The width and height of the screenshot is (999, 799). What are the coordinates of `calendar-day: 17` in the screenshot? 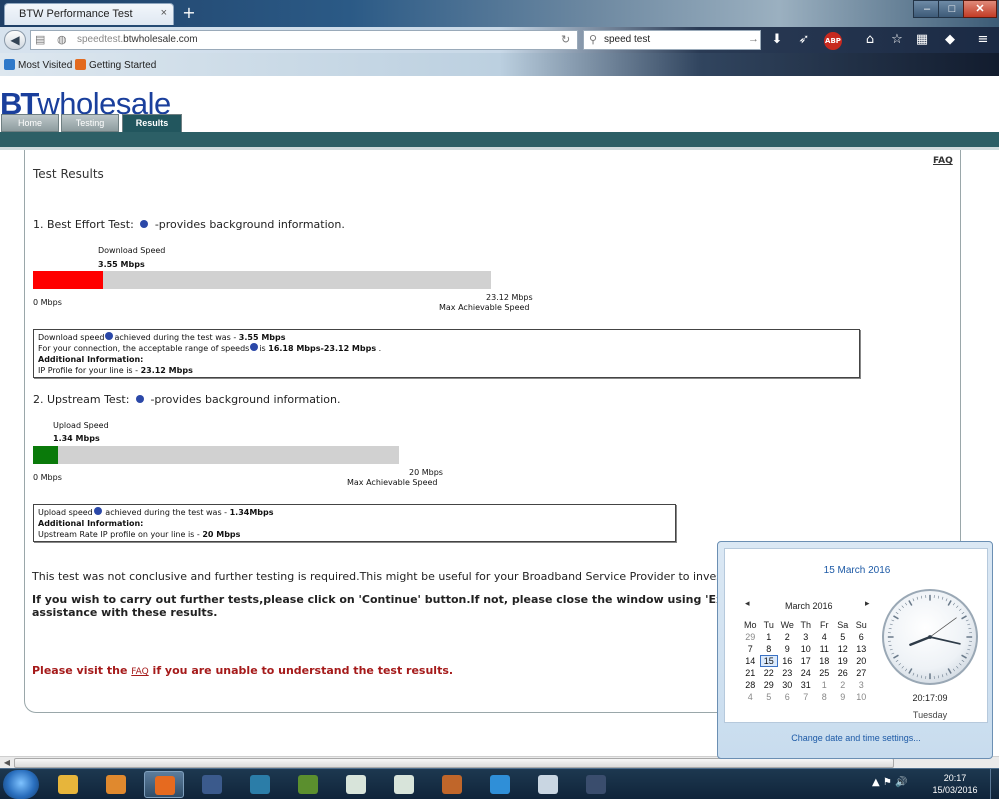 It's located at (806, 661).